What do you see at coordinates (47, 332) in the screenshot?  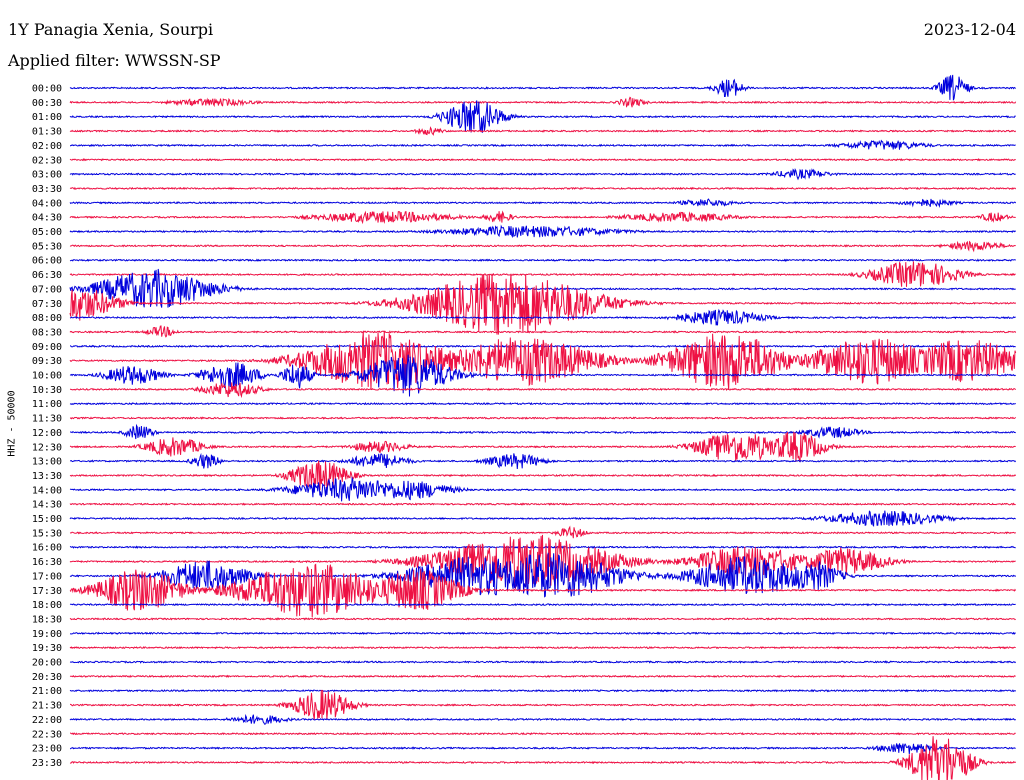 I see `time-tick-label: 08:30` at bounding box center [47, 332].